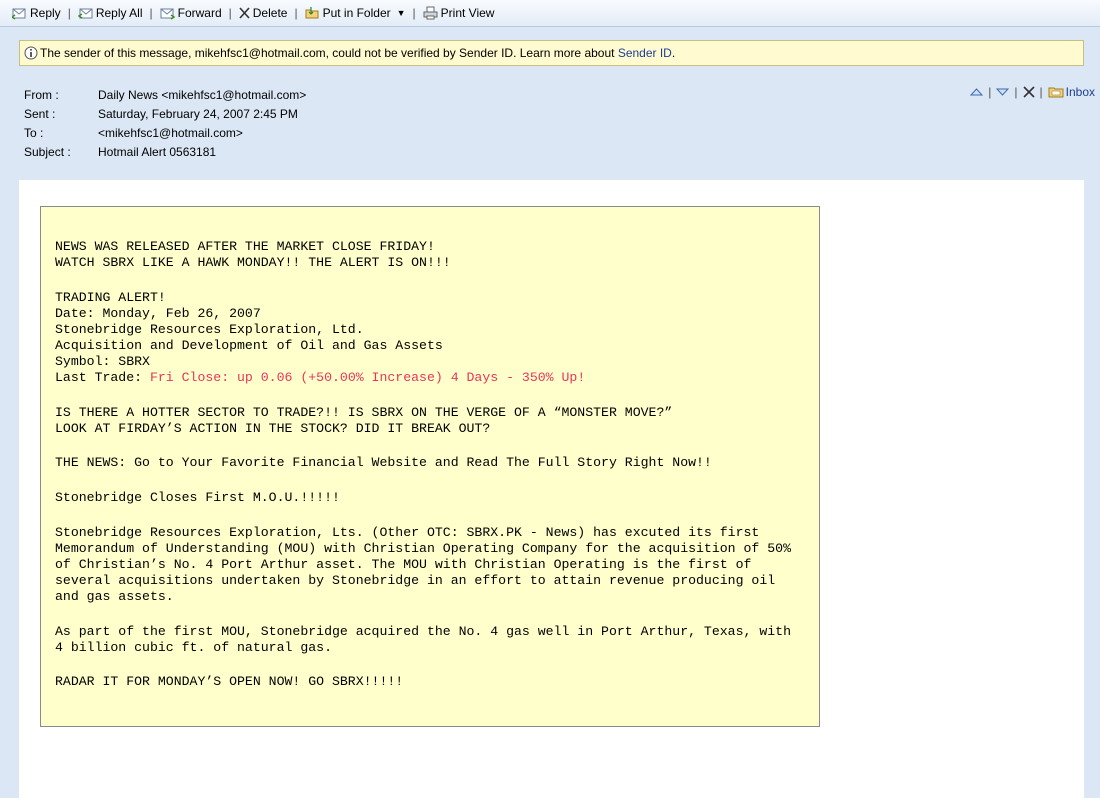 This screenshot has height=798, width=1100. Describe the element at coordinates (673, 53) in the screenshot. I see `warning-end: .` at that location.